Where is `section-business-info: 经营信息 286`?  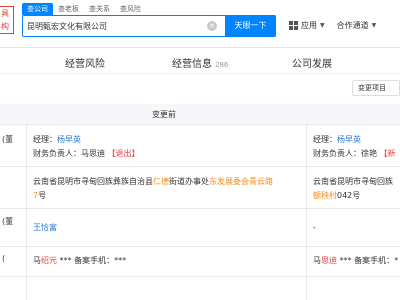 section-business-info: 经营信息 286 is located at coordinates (200, 62).